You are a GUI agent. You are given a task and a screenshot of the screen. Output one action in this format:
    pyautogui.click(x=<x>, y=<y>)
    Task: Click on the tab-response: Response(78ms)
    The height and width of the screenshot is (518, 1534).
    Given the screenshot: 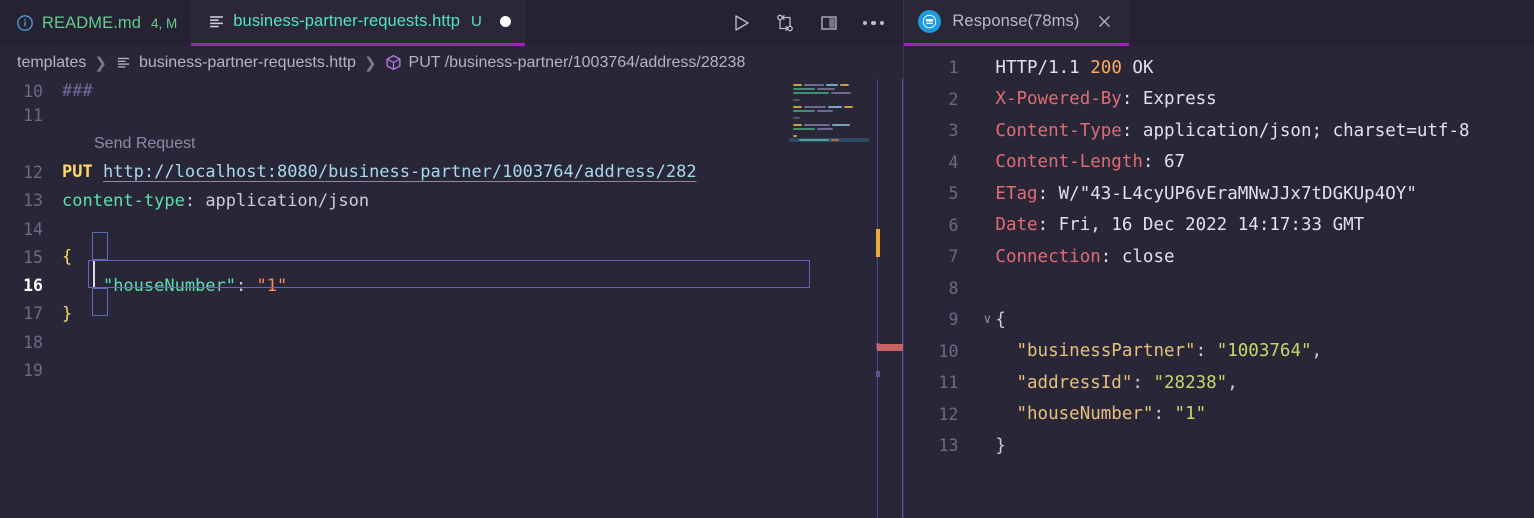 What is the action you would take?
    pyautogui.click(x=1017, y=23)
    